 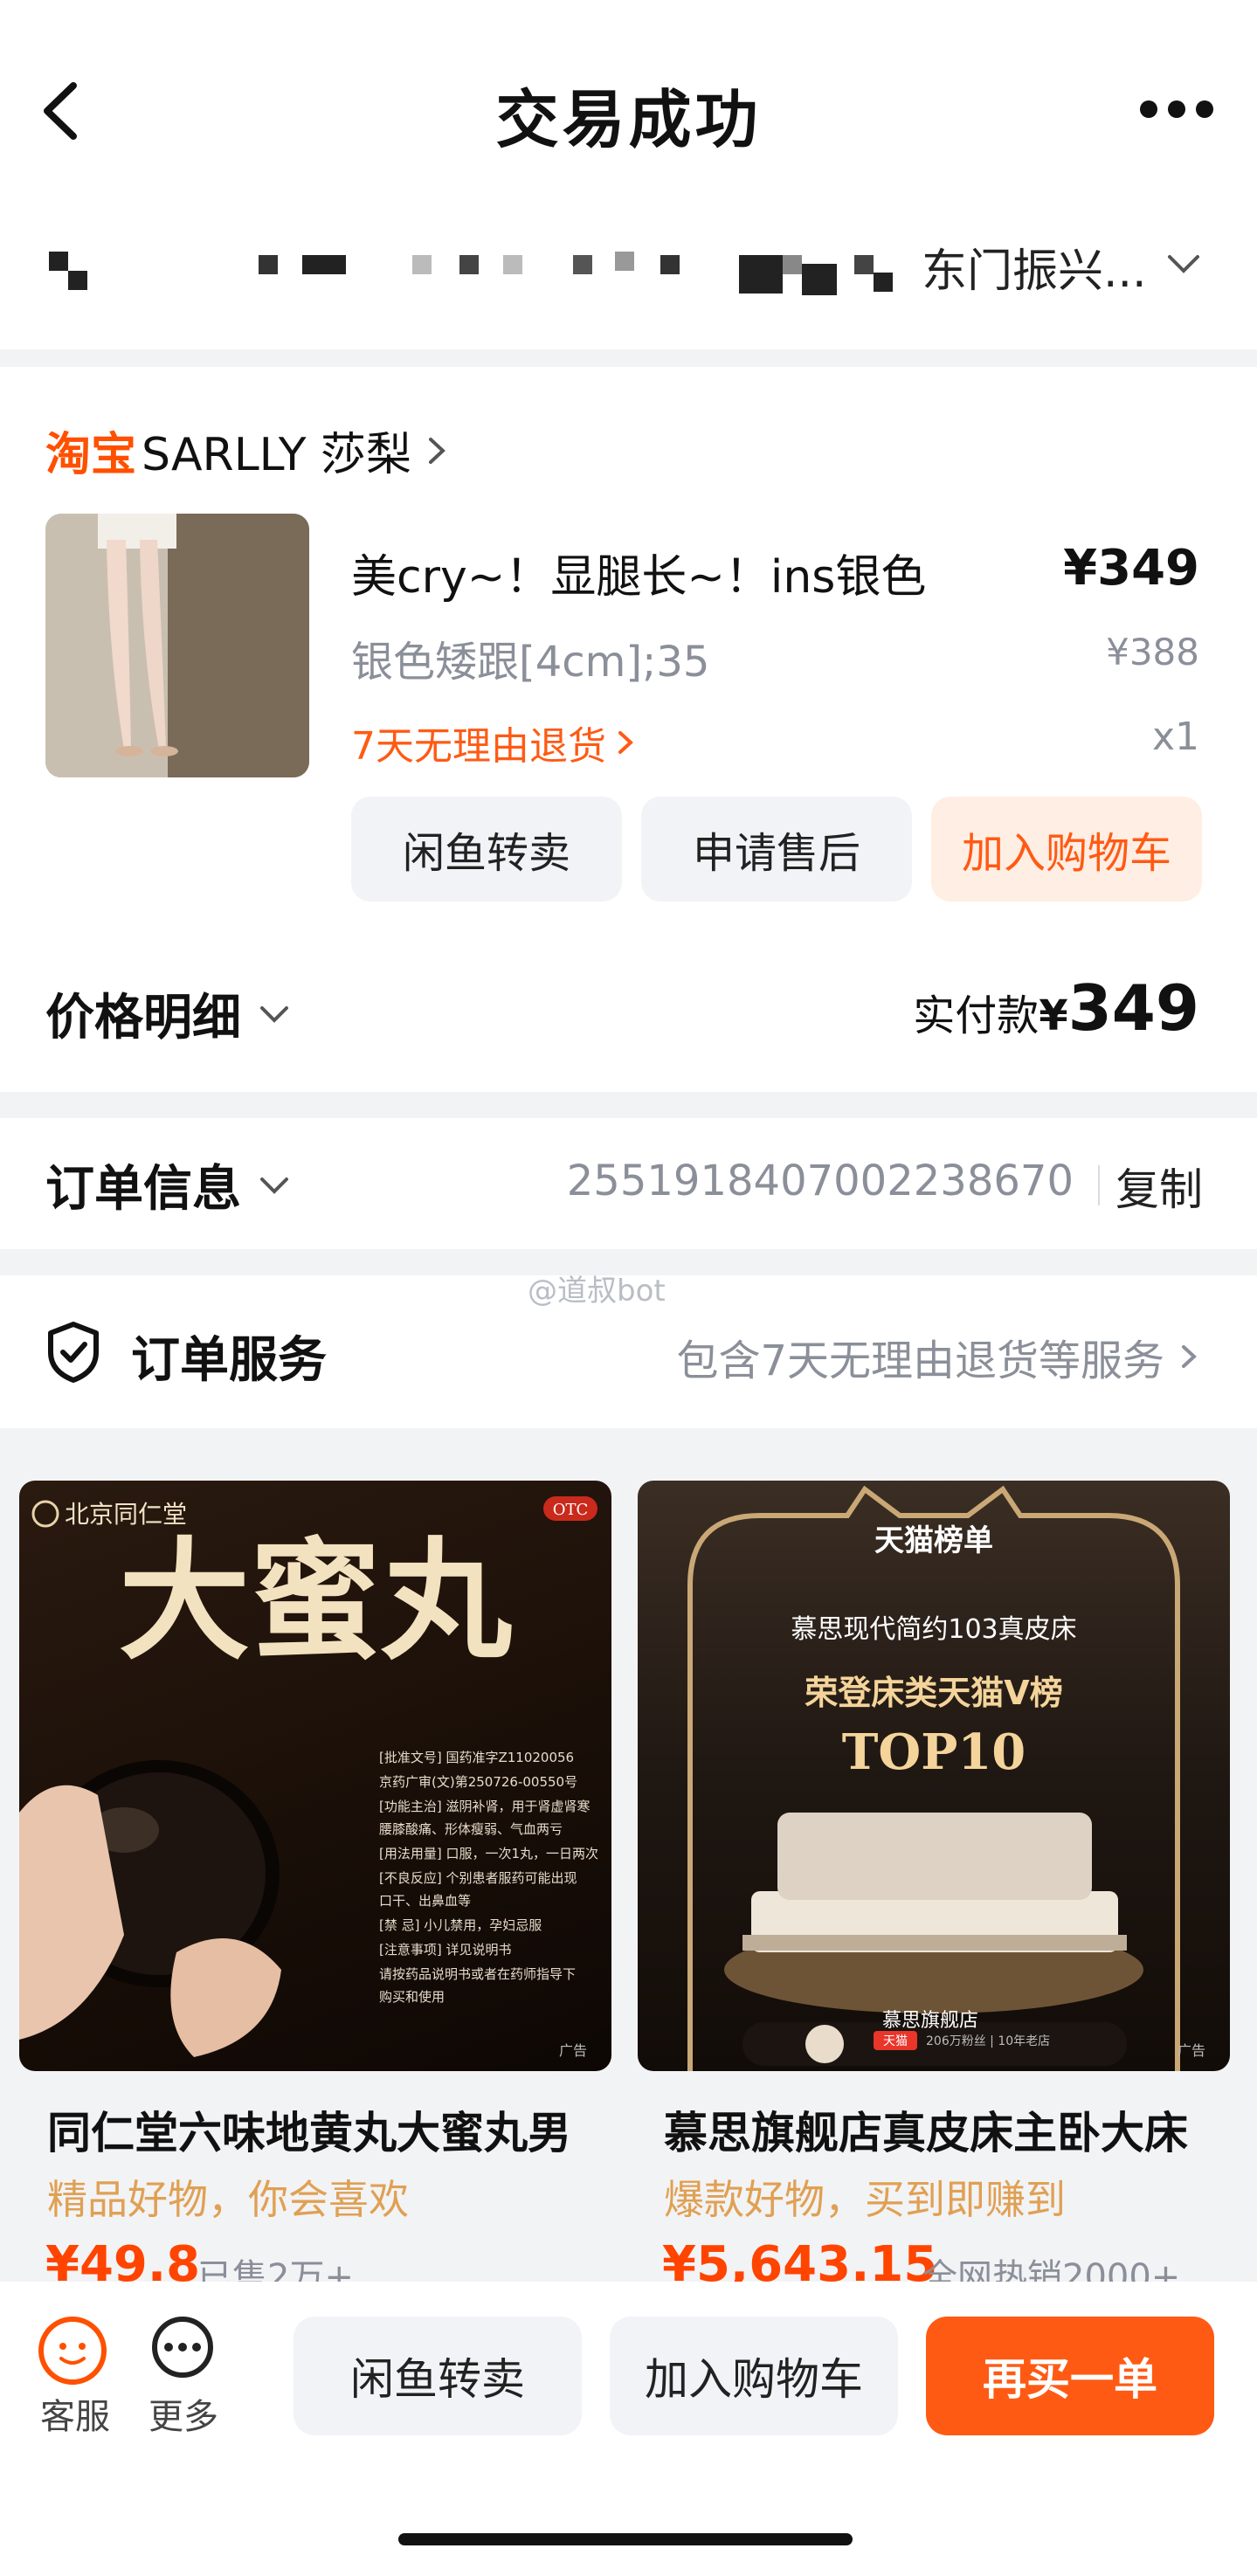 I want to click on order-info-toggle: 订单信息, so click(x=168, y=1185).